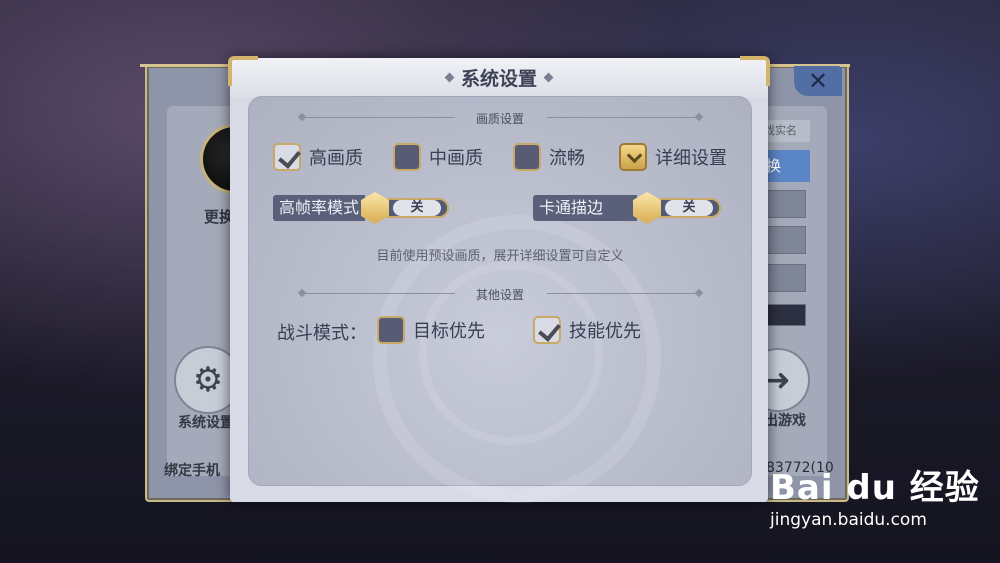 This screenshot has height=563, width=1000. I want to click on quality-hint-text: 目前使用预设画质，展开详细设置可自定义, so click(500, 256).